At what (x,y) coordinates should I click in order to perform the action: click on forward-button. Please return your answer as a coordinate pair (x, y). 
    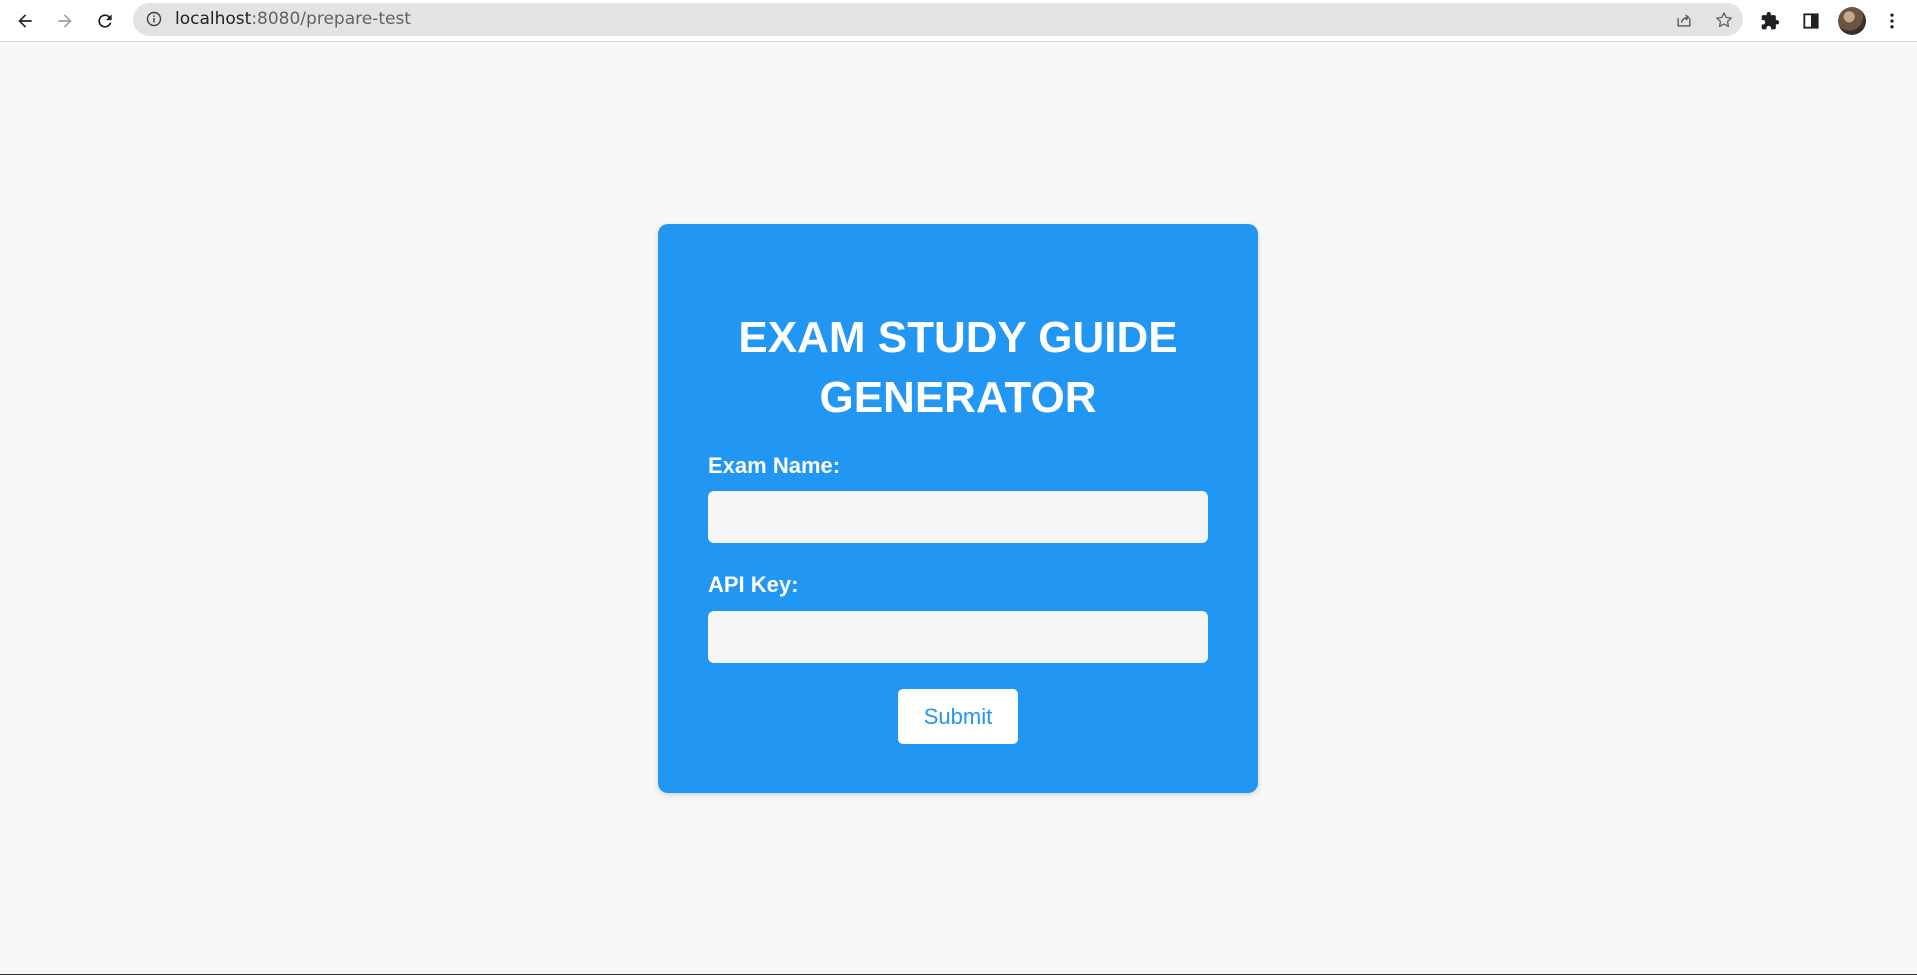
    Looking at the image, I should click on (65, 21).